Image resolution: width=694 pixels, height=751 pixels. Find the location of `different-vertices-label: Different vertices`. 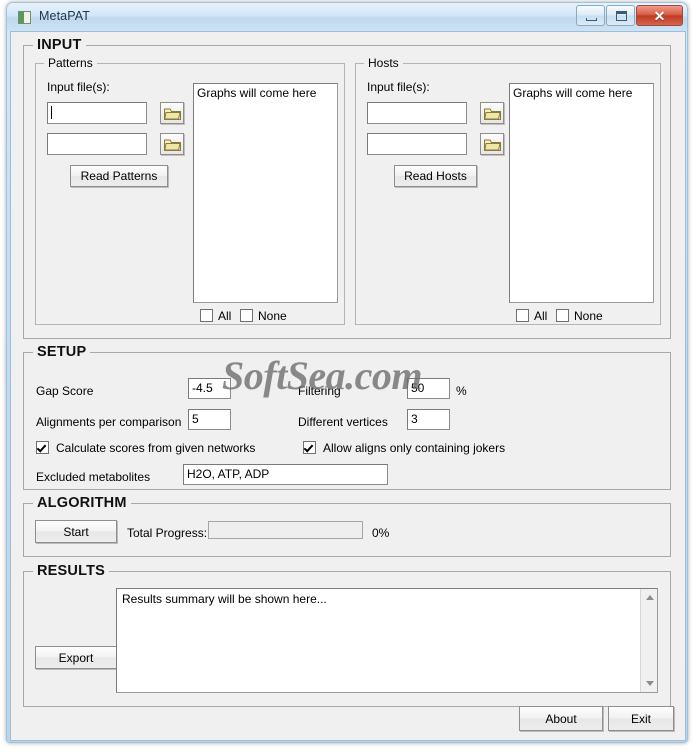

different-vertices-label: Different vertices is located at coordinates (343, 422).